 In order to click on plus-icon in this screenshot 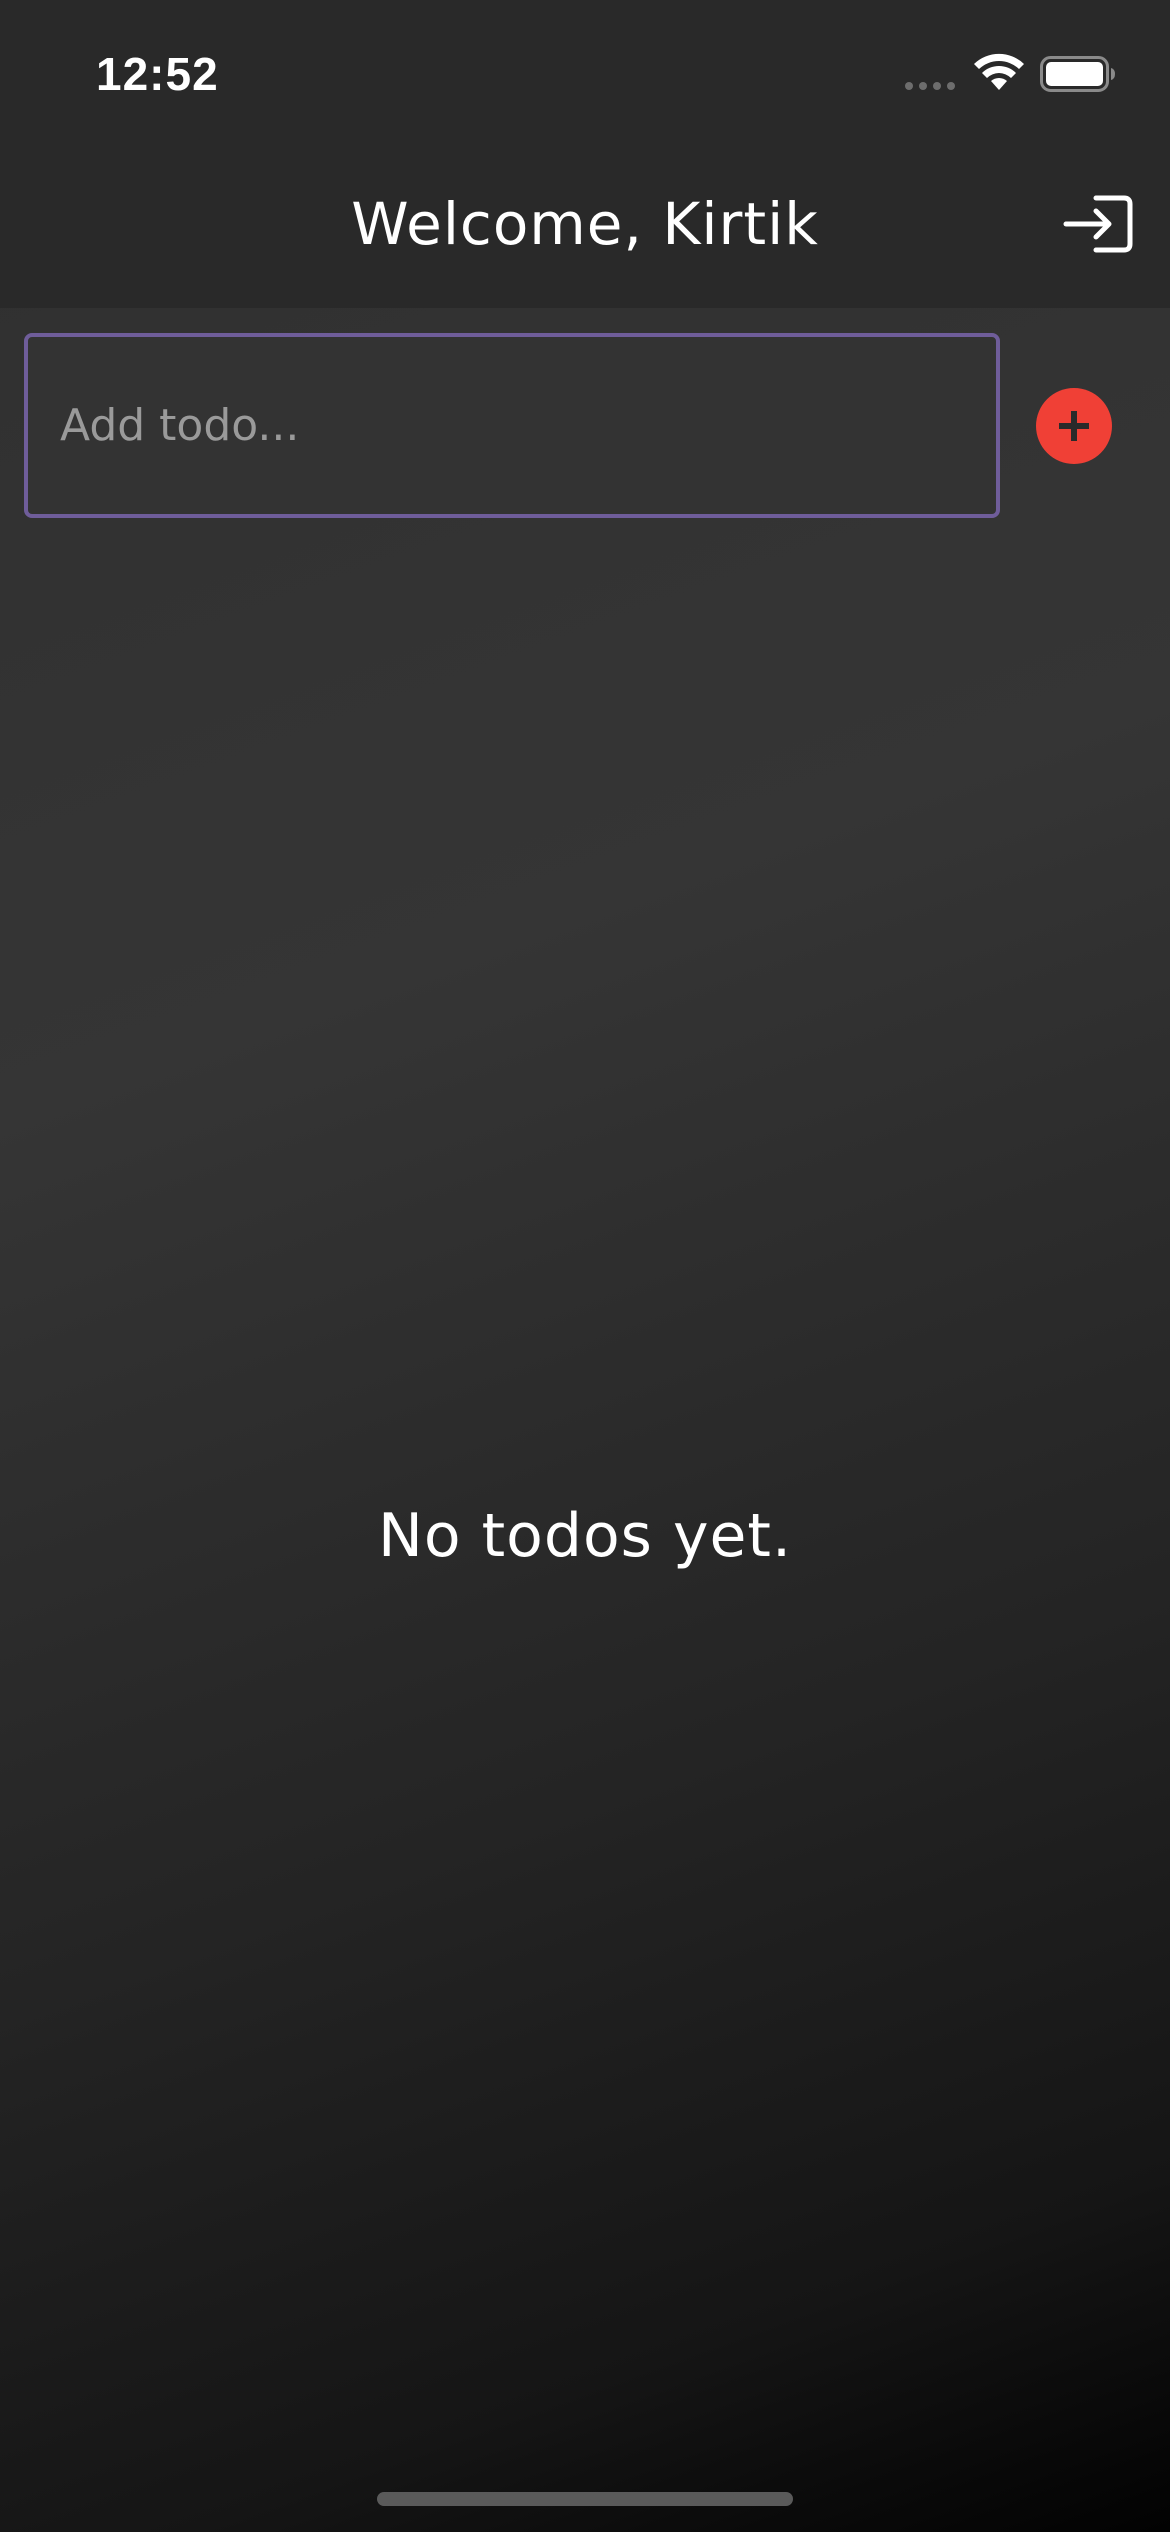, I will do `click(1074, 426)`.